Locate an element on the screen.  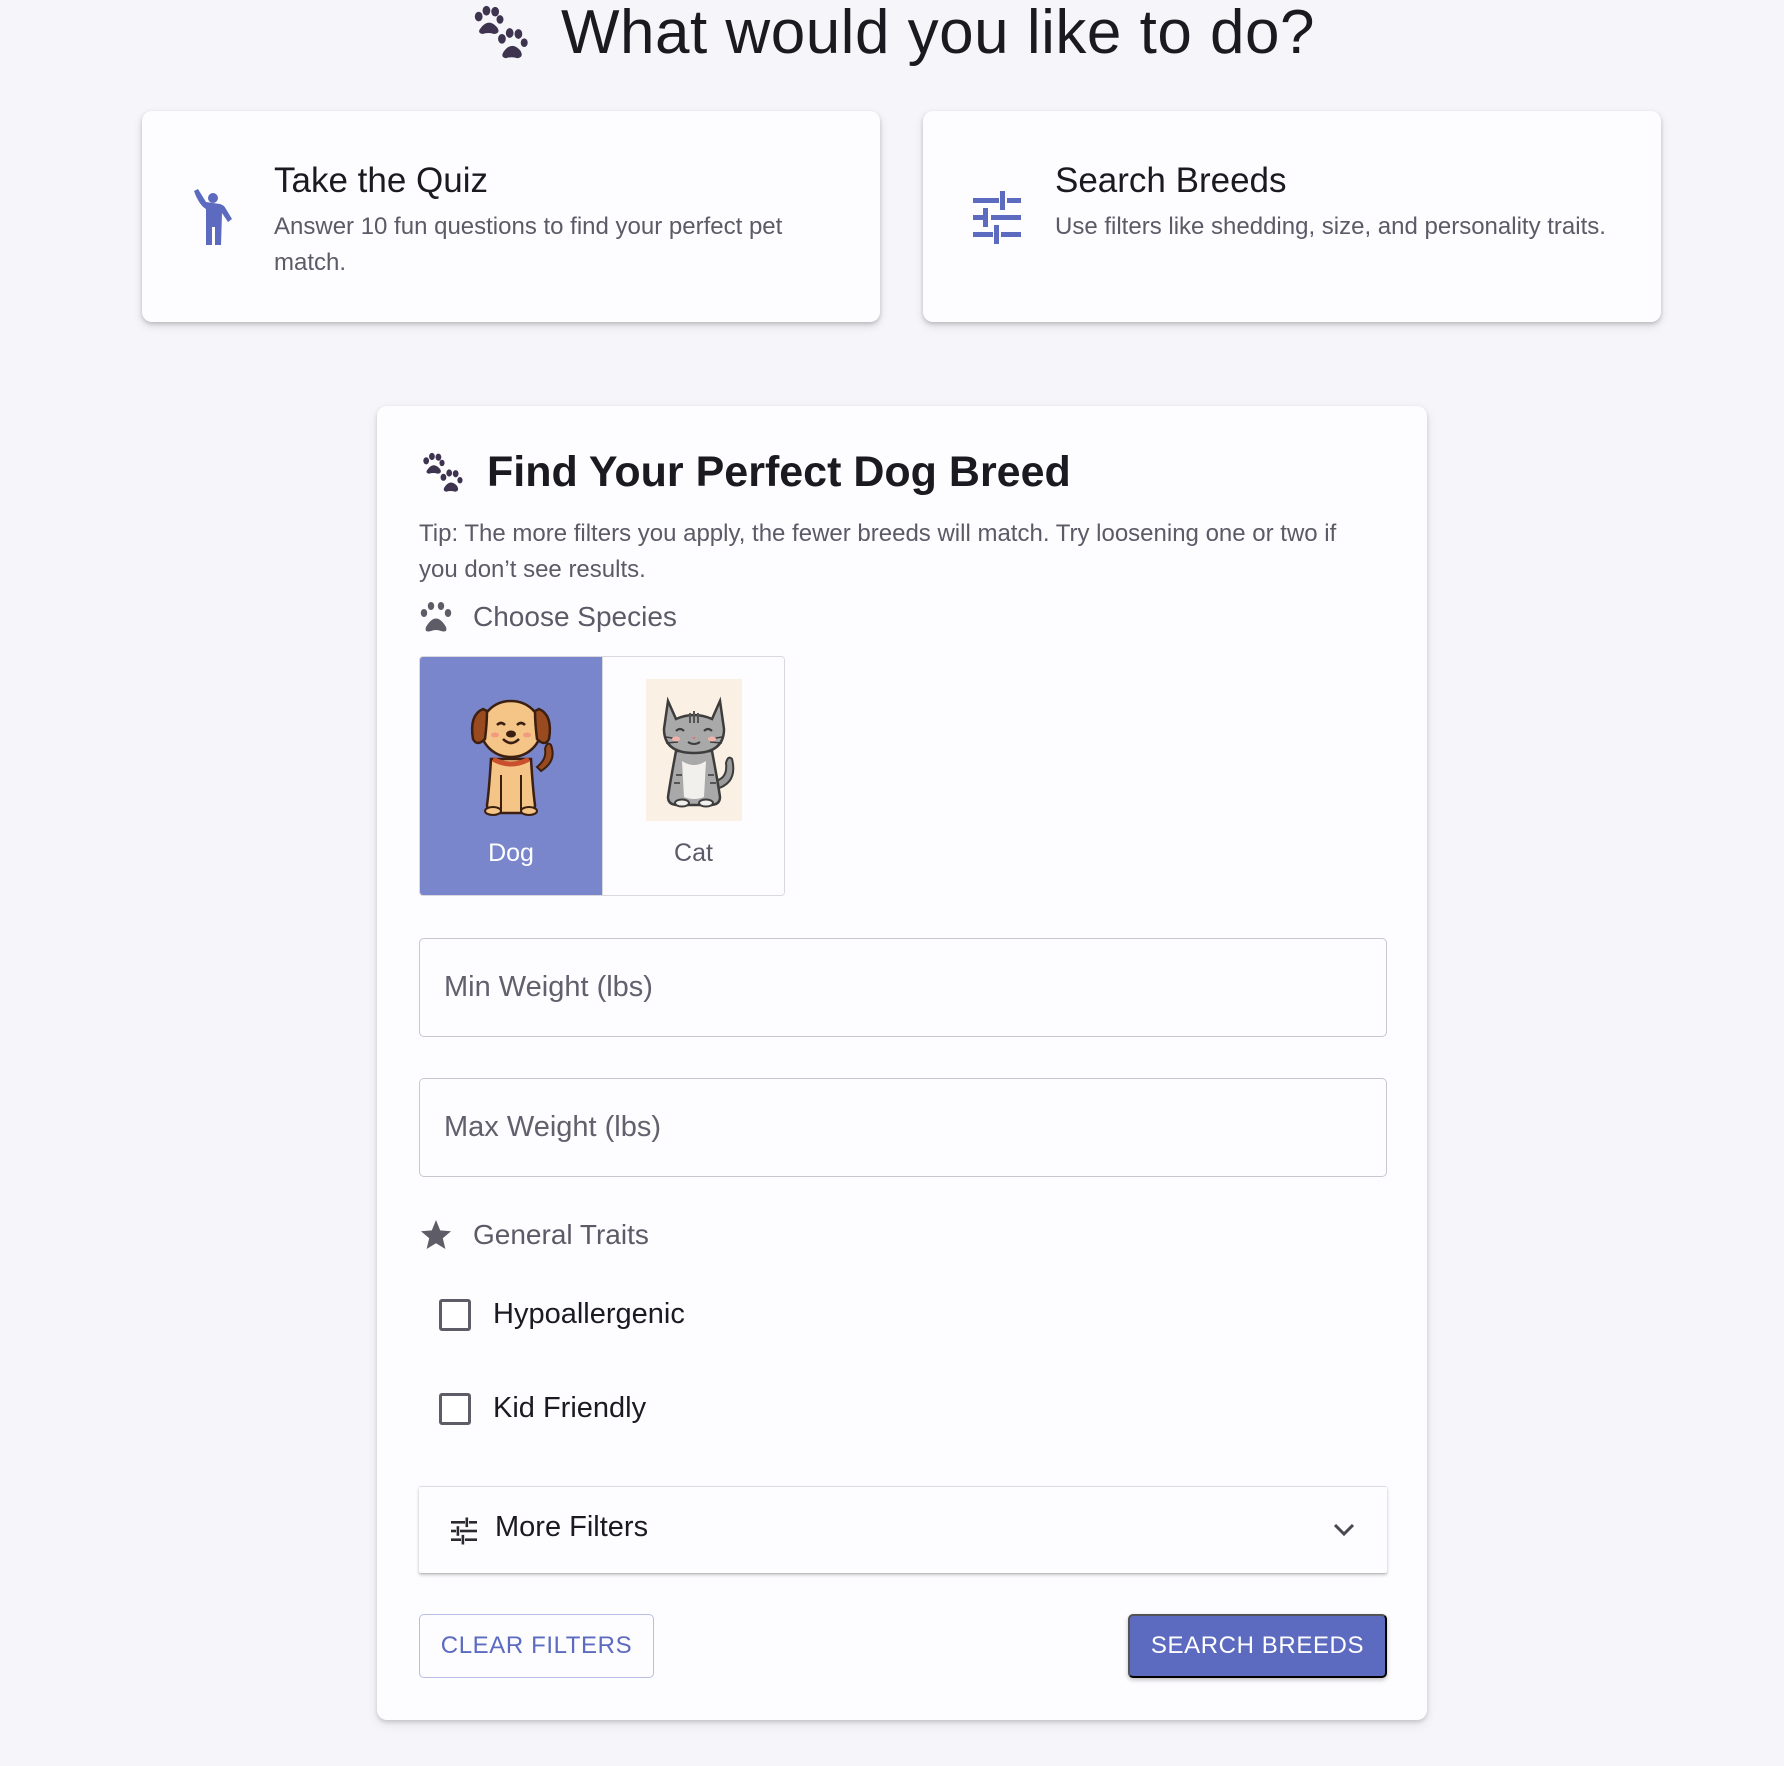
min-weight-input is located at coordinates (903, 987).